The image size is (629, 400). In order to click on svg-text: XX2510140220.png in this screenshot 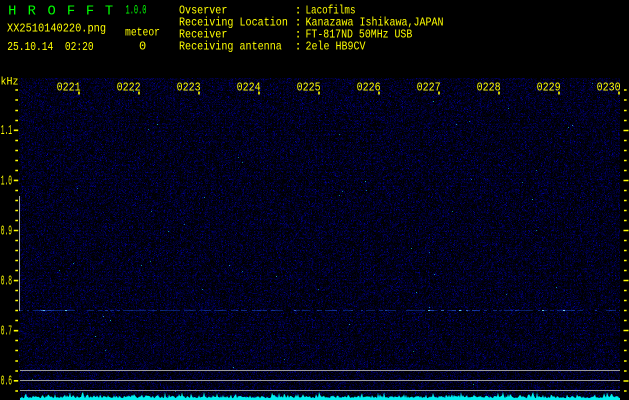, I will do `click(56, 29)`.